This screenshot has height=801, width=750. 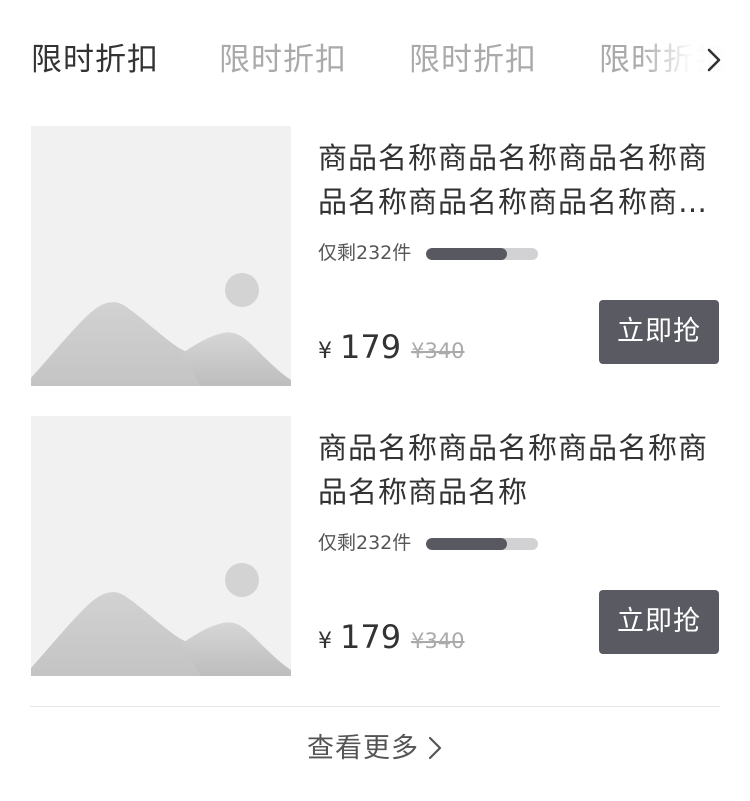 What do you see at coordinates (518, 180) in the screenshot?
I see `product-title: 商品名称商品名称商品名称商品名称商品名称商品名称商品名称商品名称` at bounding box center [518, 180].